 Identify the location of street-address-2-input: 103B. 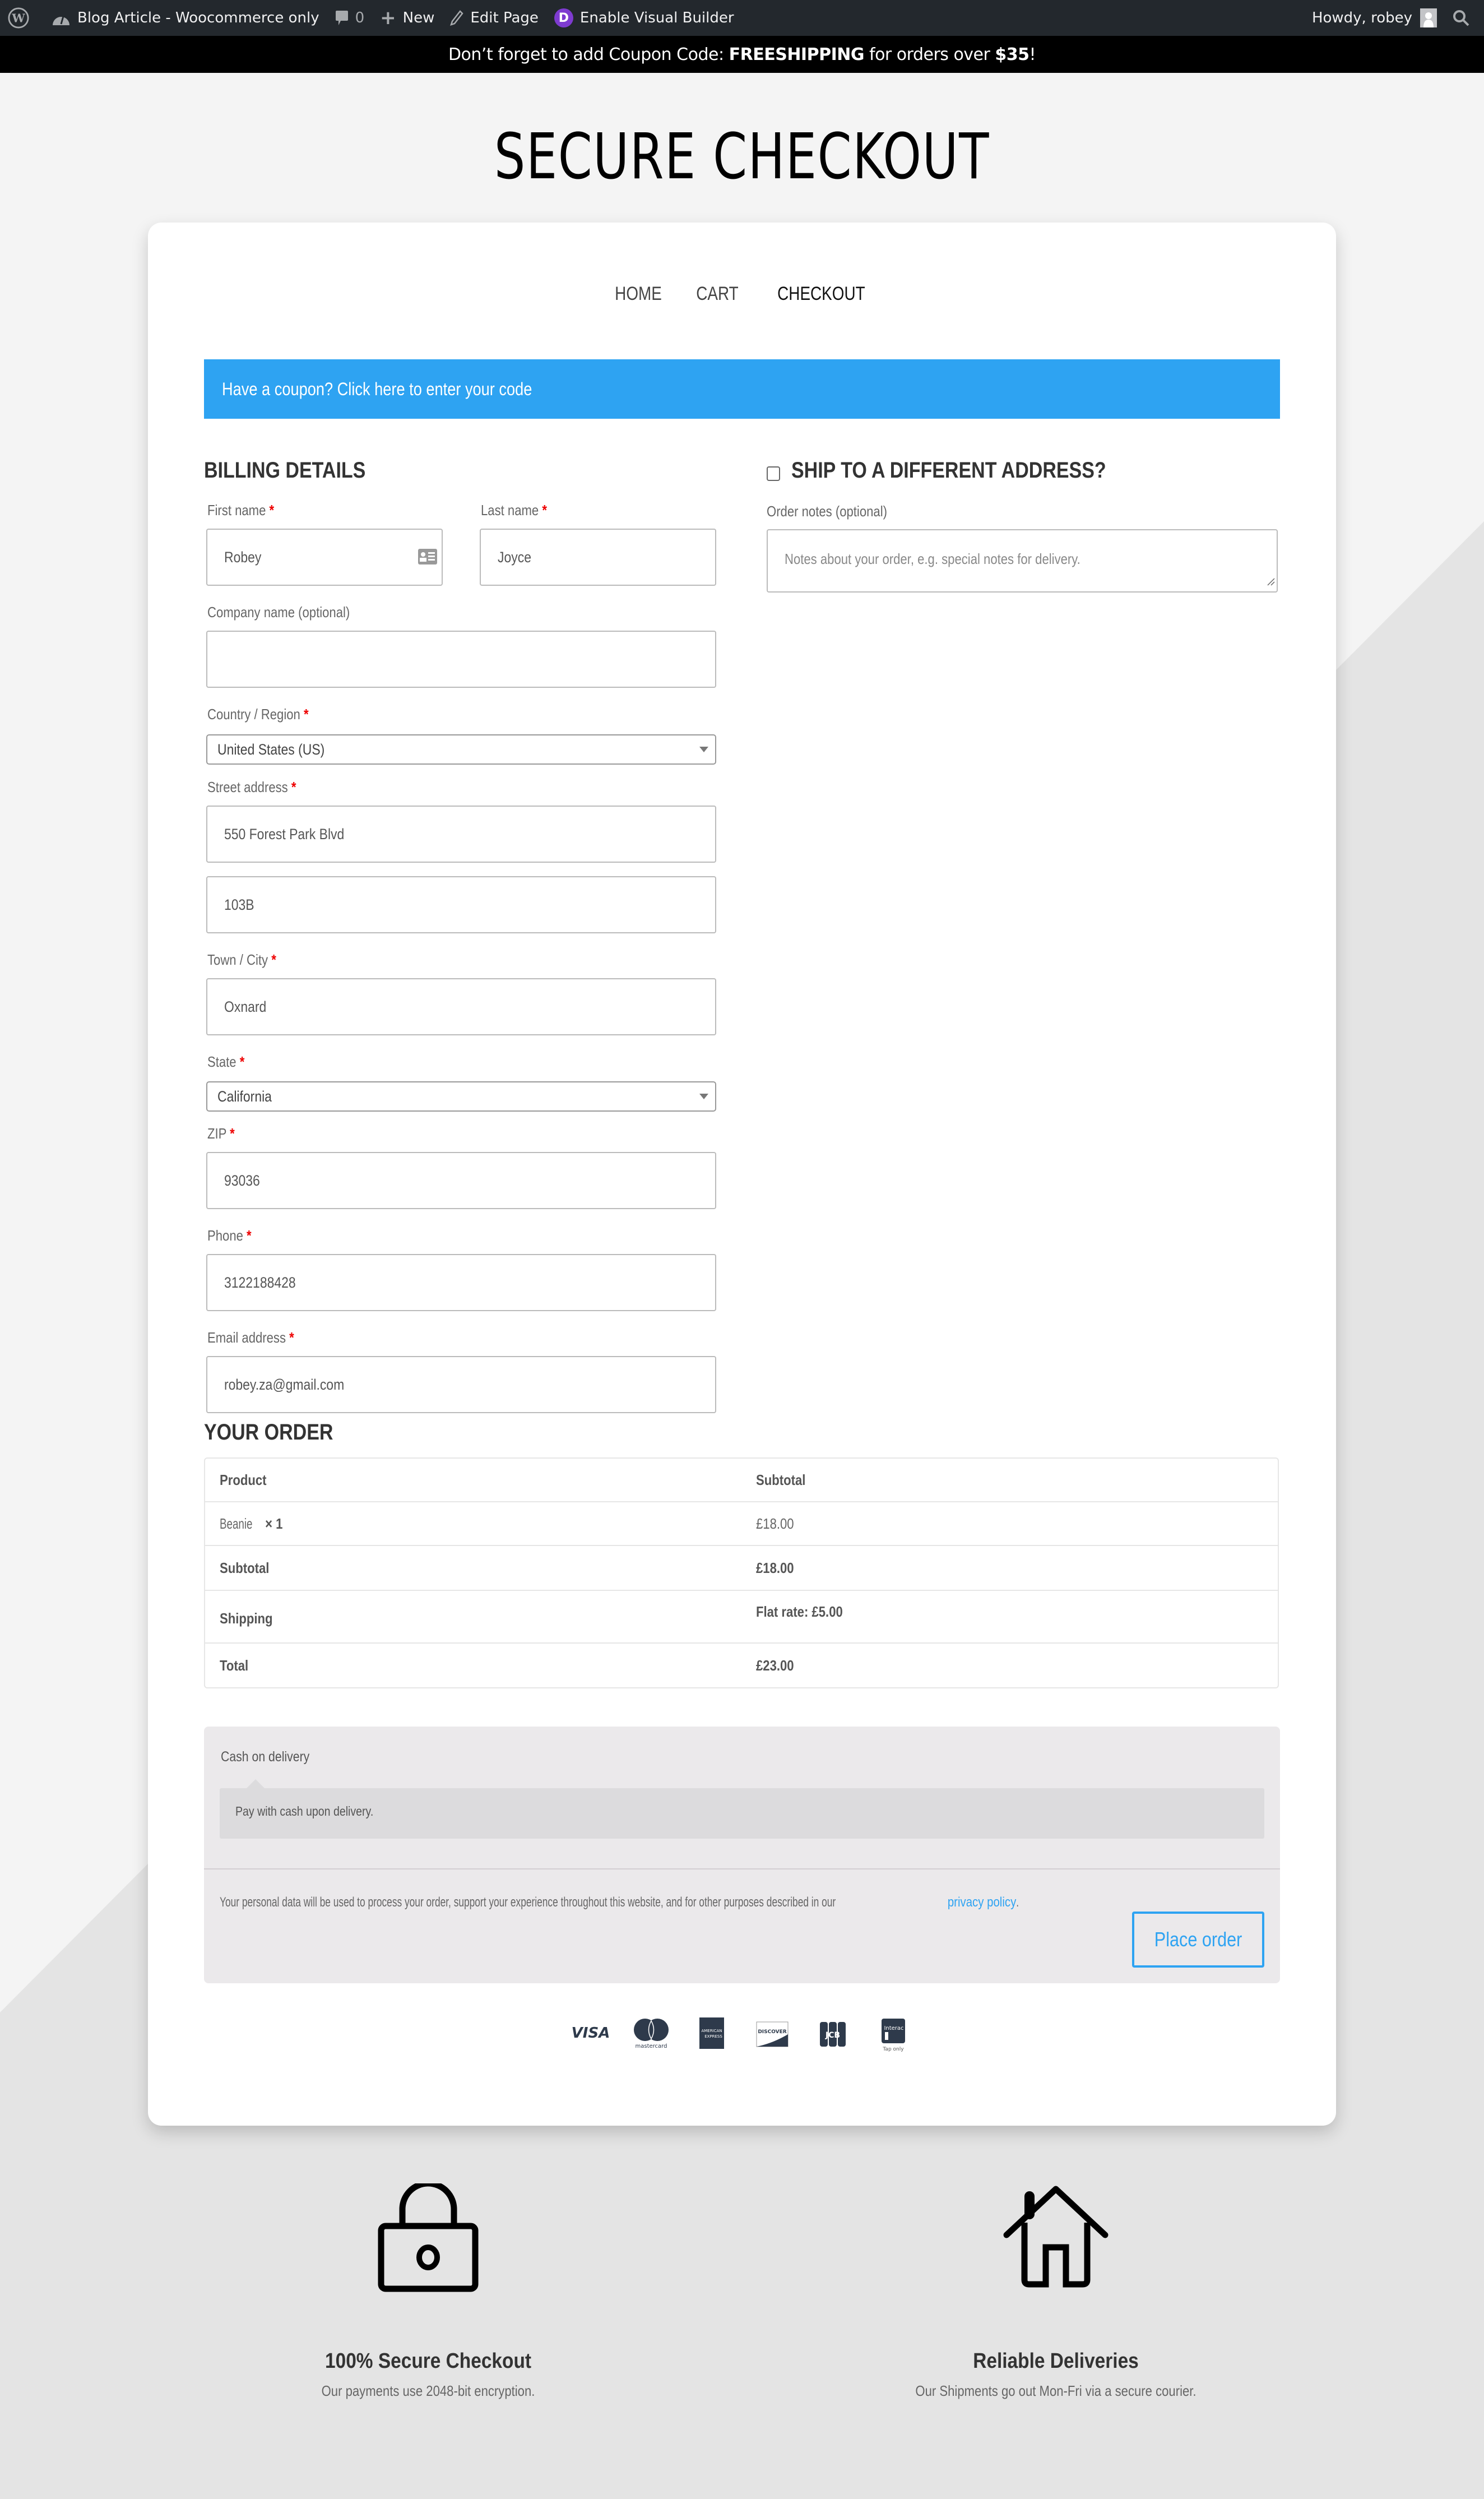
(461, 904).